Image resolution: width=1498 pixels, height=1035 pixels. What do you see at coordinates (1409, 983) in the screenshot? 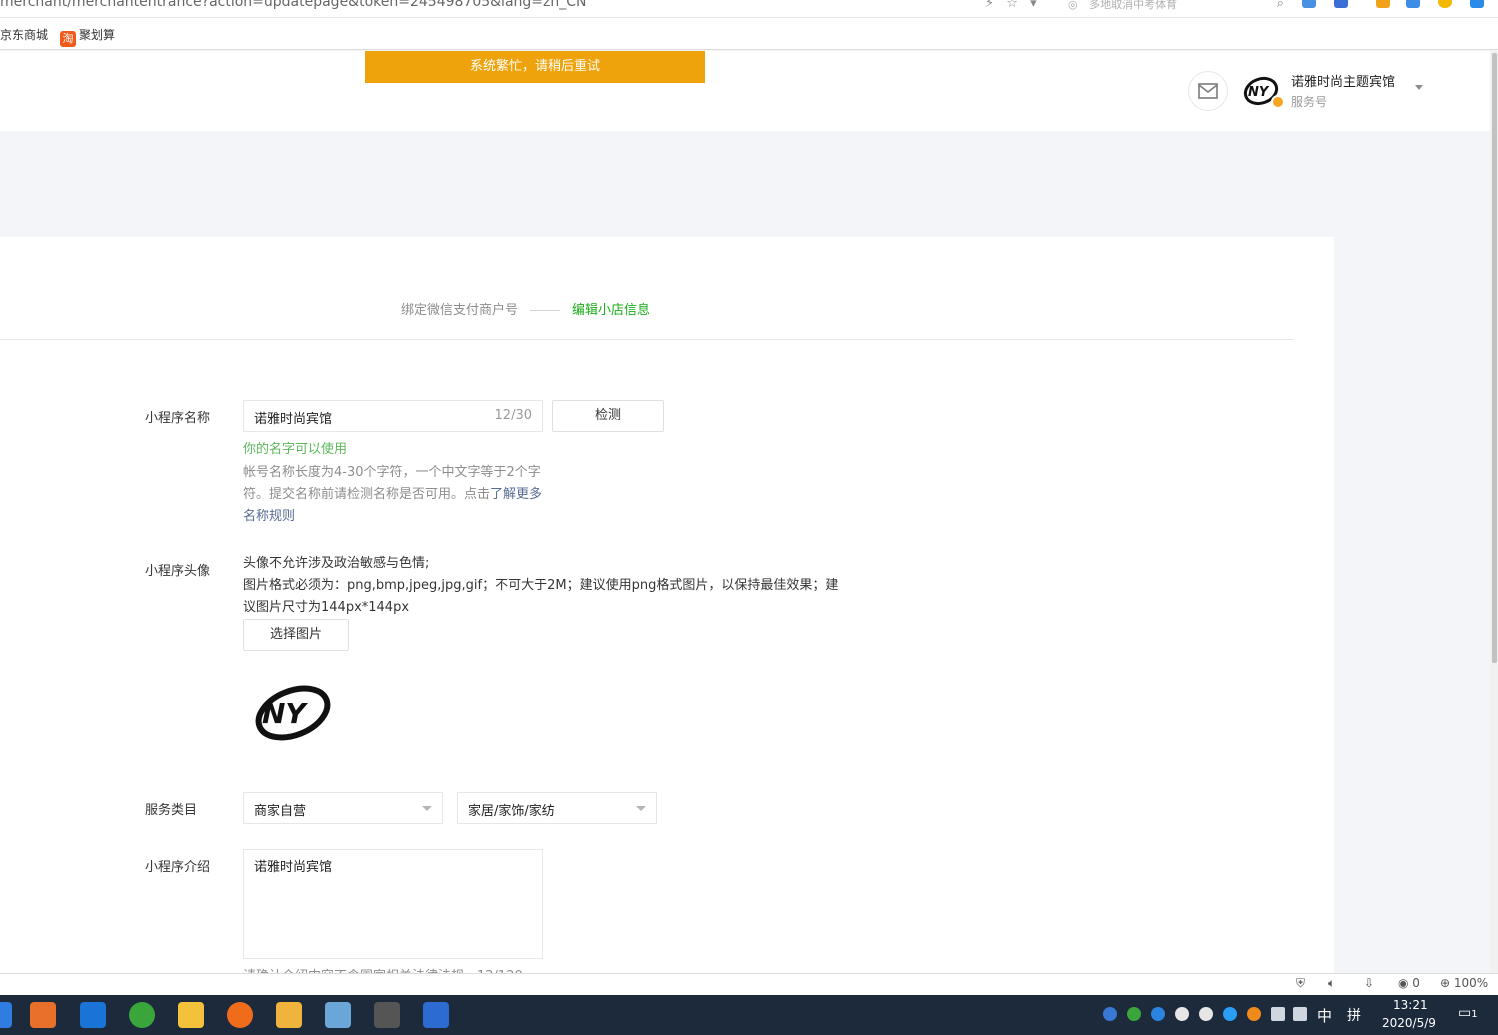
I see `adblock-icon: ◉ 0` at bounding box center [1409, 983].